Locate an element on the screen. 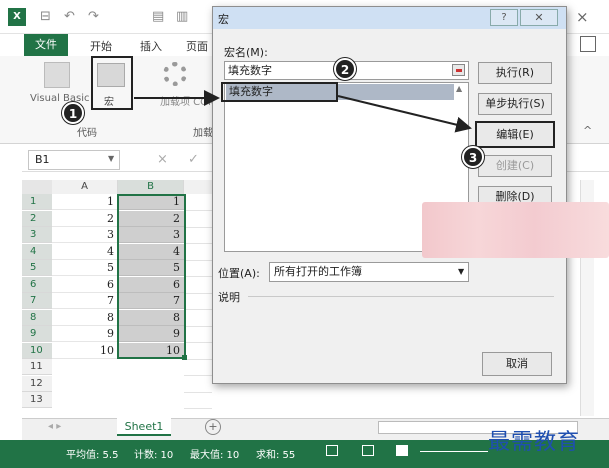  step-marker-3: 3 is located at coordinates (473, 157).